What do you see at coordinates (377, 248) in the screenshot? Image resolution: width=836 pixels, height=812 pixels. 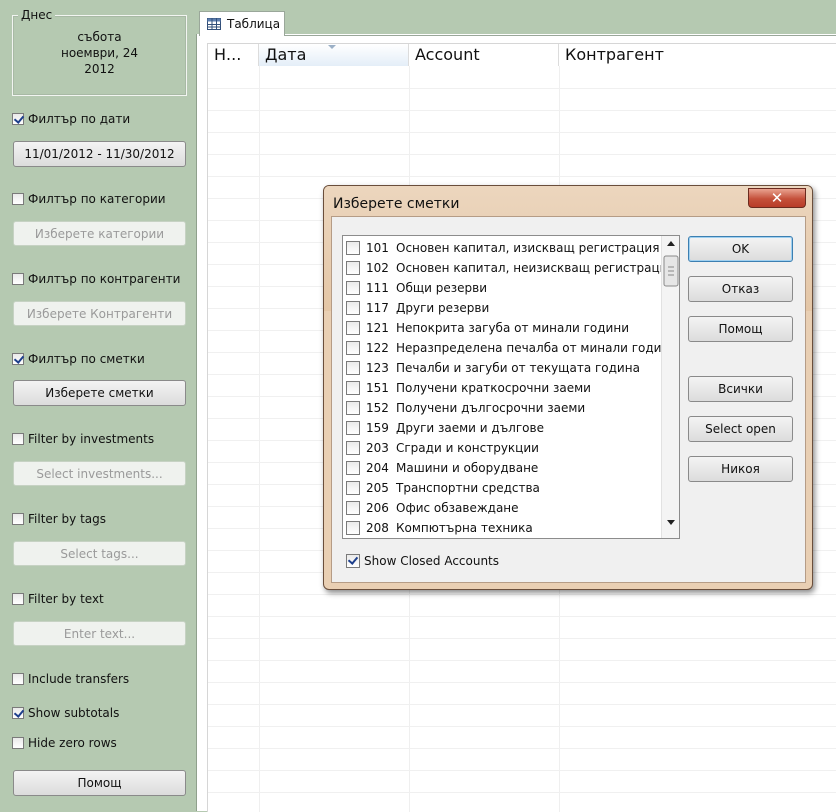 I see `account-code: 101` at bounding box center [377, 248].